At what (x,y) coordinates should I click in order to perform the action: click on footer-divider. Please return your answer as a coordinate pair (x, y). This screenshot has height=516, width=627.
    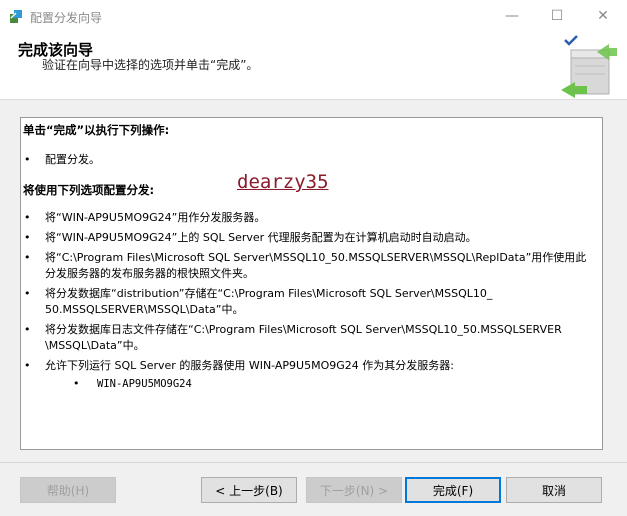
    Looking at the image, I should click on (313, 462).